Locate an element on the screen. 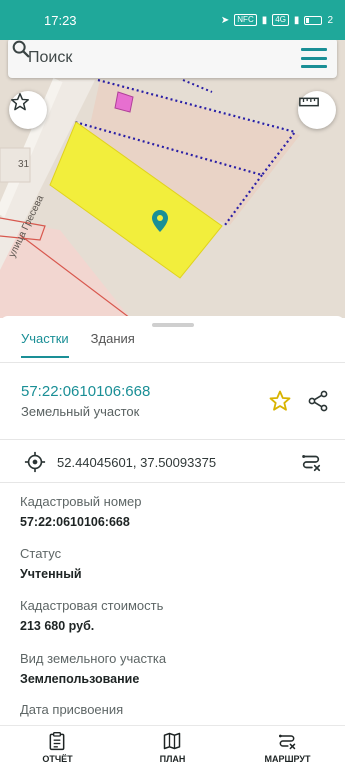 This screenshot has width=345, height=767. nav-route: МАРШРУТ is located at coordinates (287, 746).